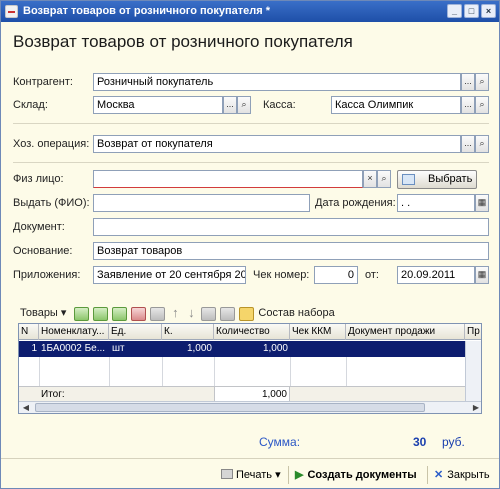 The height and width of the screenshot is (489, 500). What do you see at coordinates (318, 332) in the screenshot?
I see `col-chek-kkm: Чек ККМ` at bounding box center [318, 332].